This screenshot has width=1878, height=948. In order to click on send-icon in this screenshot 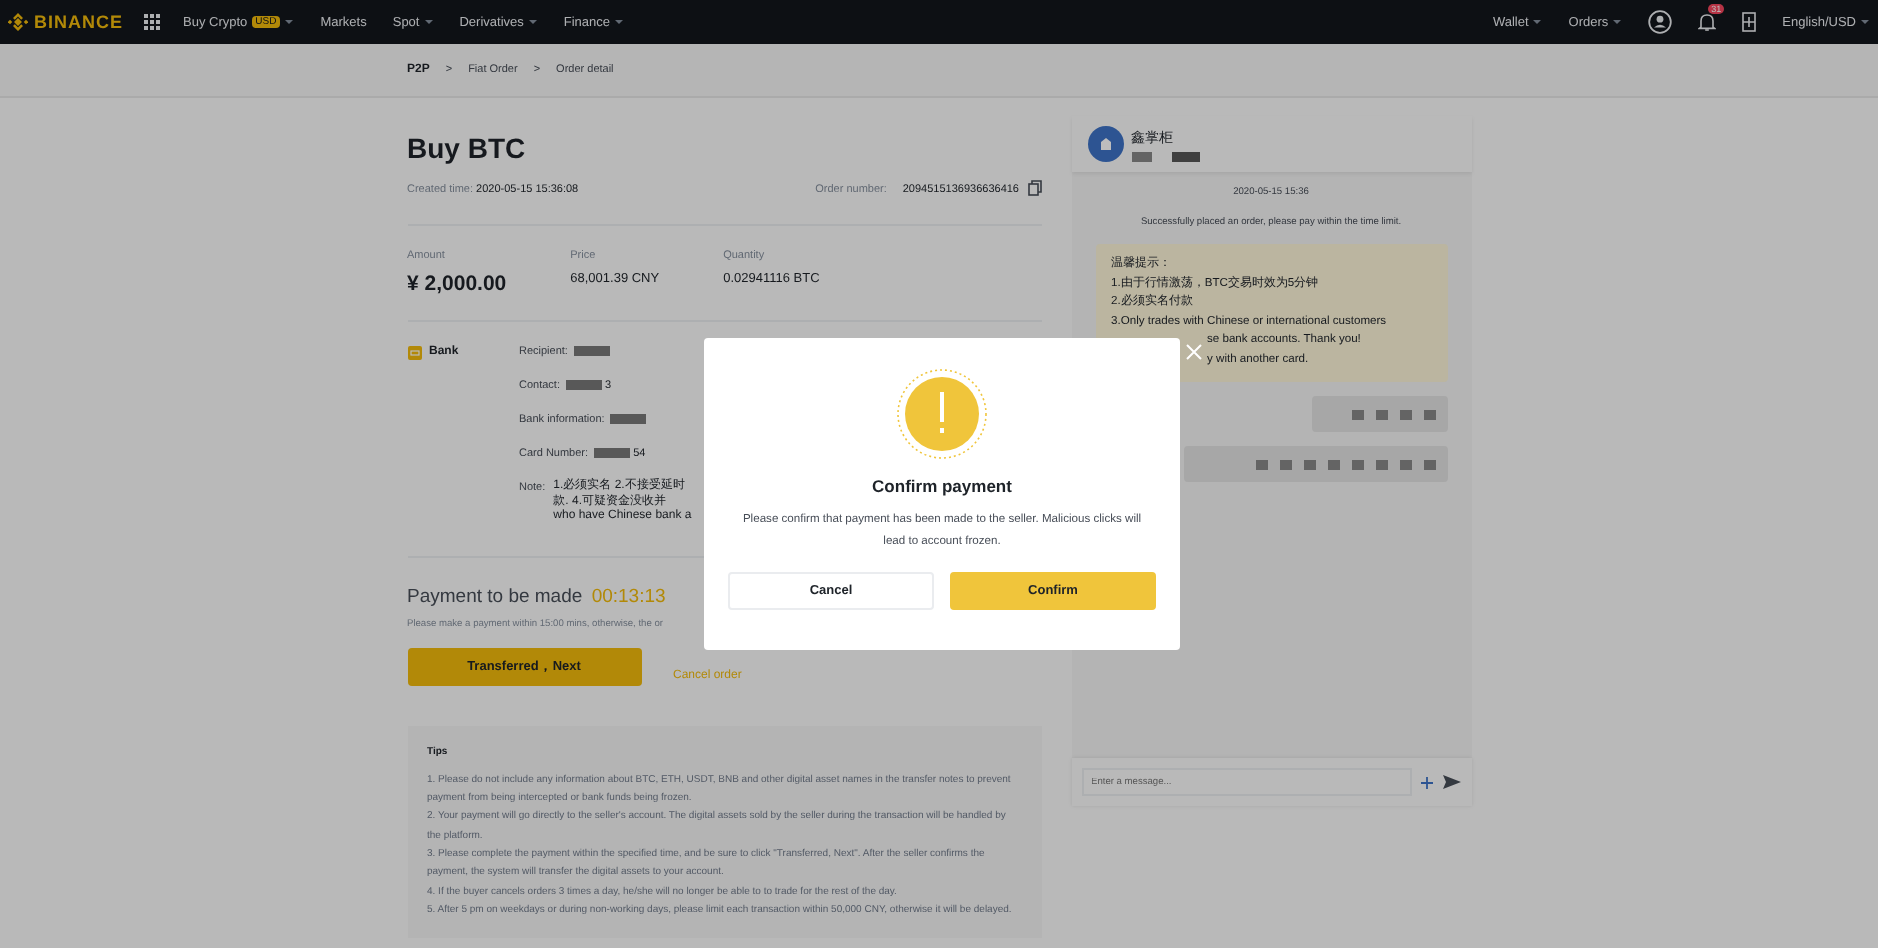, I will do `click(1451, 782)`.